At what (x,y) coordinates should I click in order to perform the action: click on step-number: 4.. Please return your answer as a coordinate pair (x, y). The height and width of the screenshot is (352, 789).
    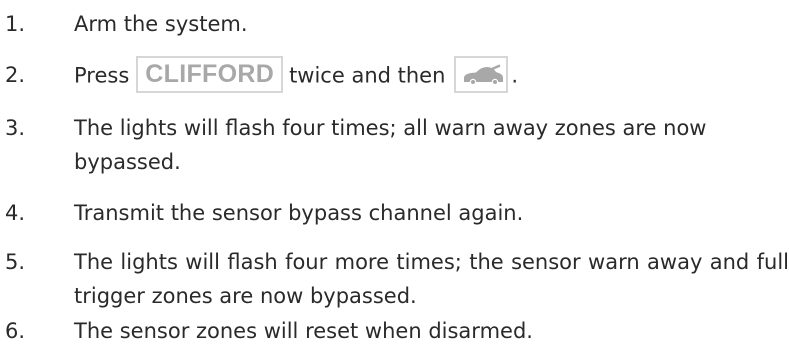
    Looking at the image, I should click on (15, 213).